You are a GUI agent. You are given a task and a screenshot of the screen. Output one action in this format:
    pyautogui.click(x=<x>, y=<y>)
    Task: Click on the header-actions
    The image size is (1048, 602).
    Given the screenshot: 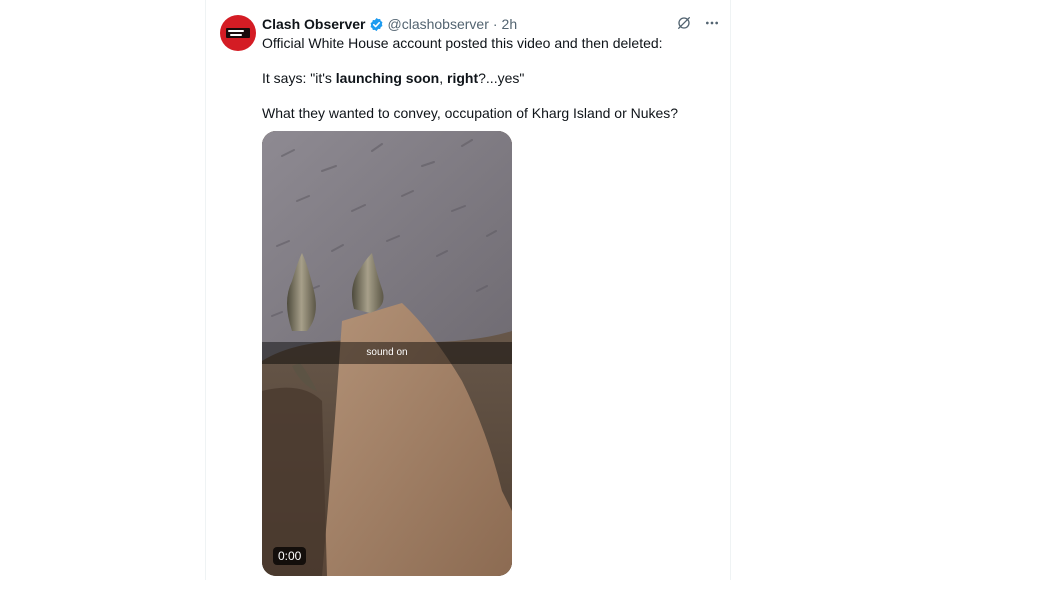 What is the action you would take?
    pyautogui.click(x=698, y=23)
    